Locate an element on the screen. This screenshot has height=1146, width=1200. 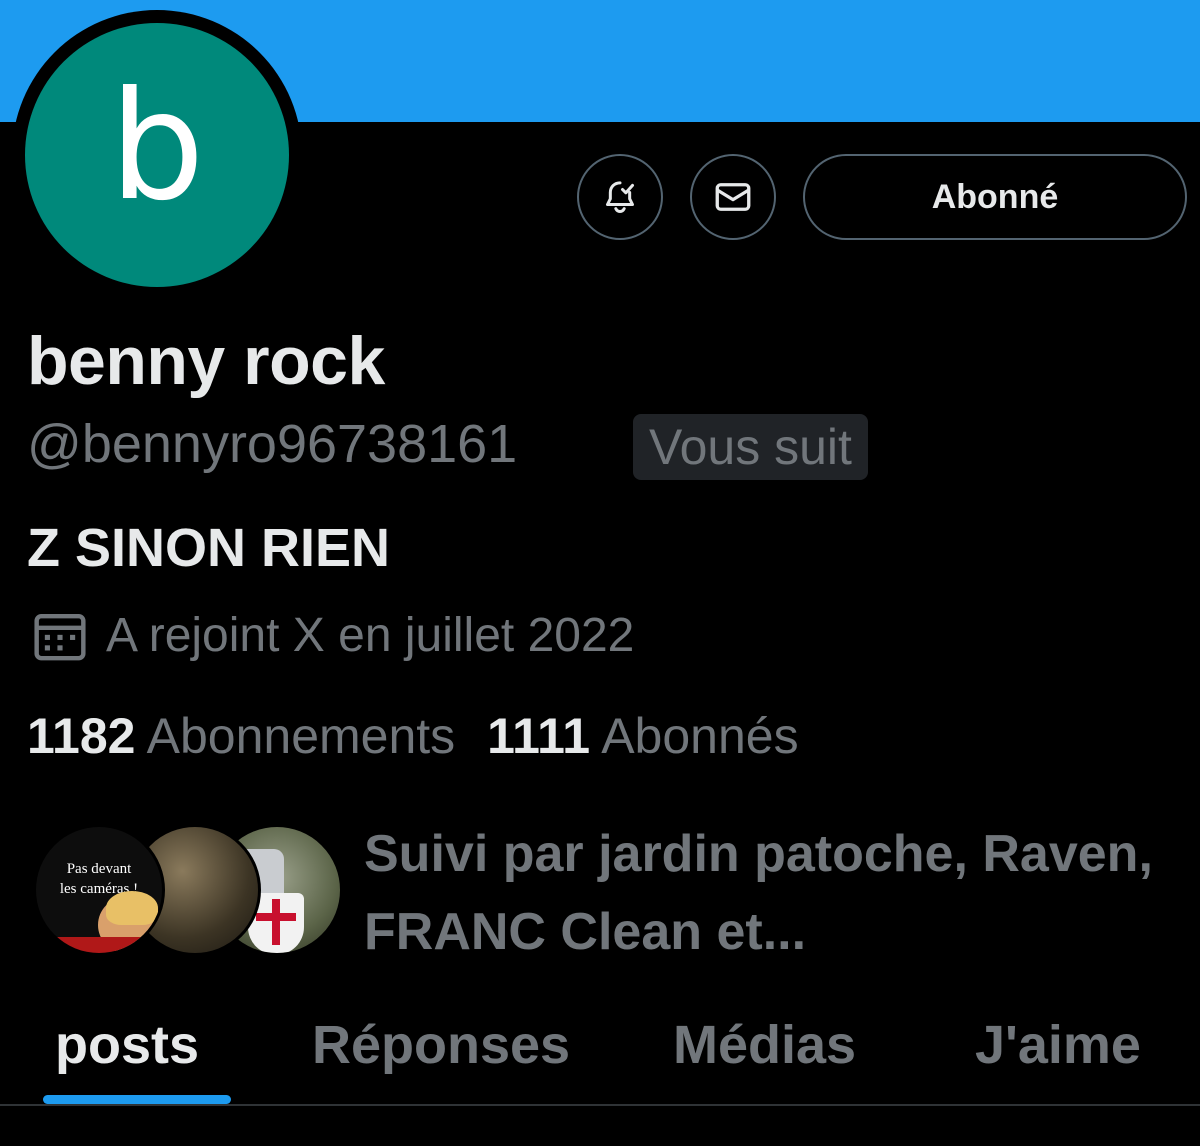
notifications-button is located at coordinates (620, 197).